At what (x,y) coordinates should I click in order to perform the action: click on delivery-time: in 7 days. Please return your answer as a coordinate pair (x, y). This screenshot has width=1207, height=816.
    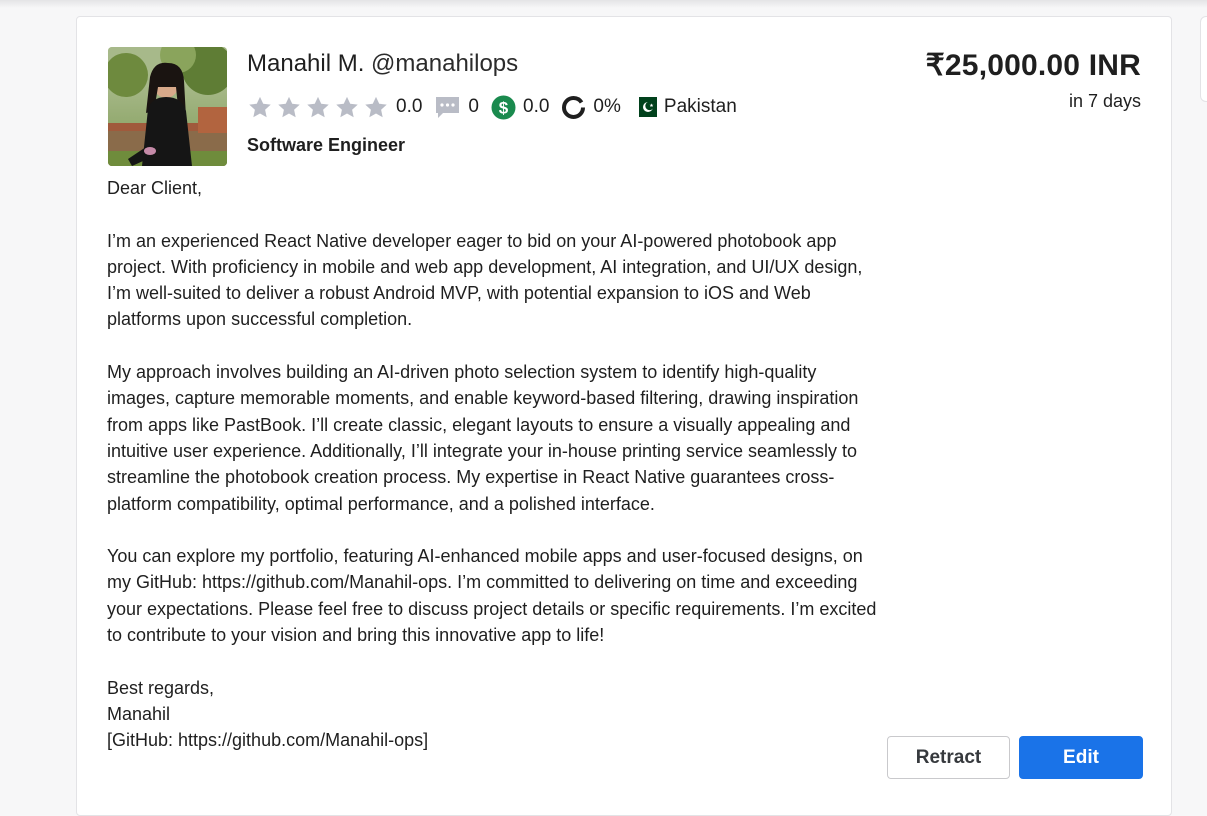
    Looking at the image, I should click on (1104, 101).